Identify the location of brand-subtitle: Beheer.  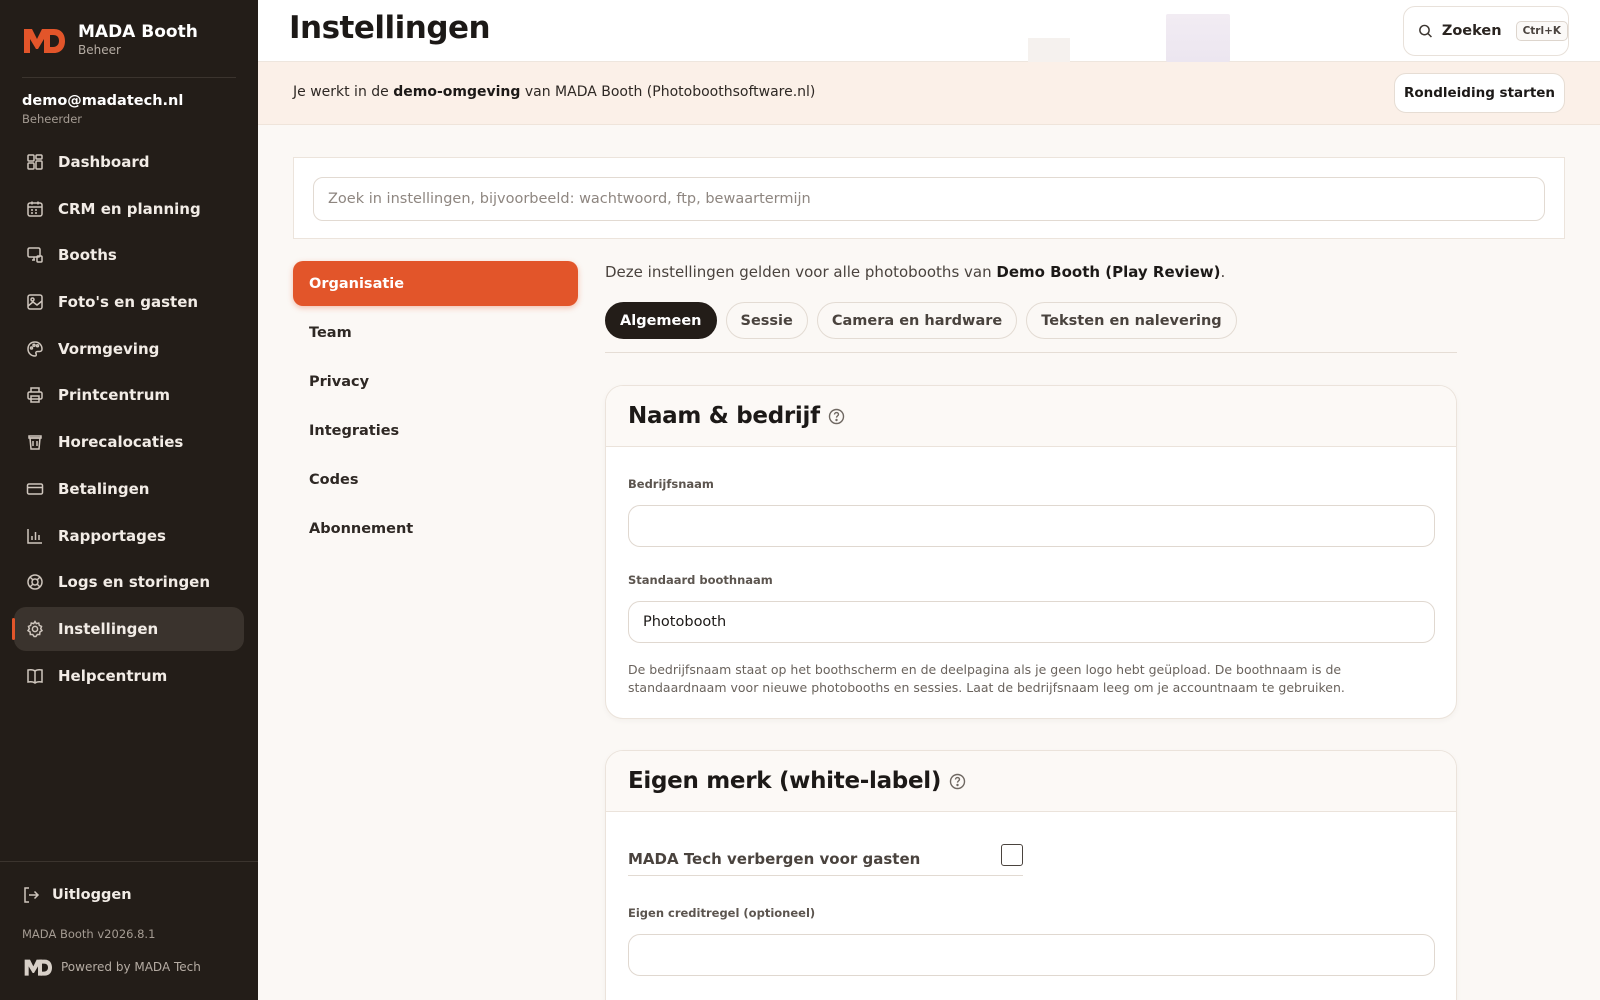
(99, 50).